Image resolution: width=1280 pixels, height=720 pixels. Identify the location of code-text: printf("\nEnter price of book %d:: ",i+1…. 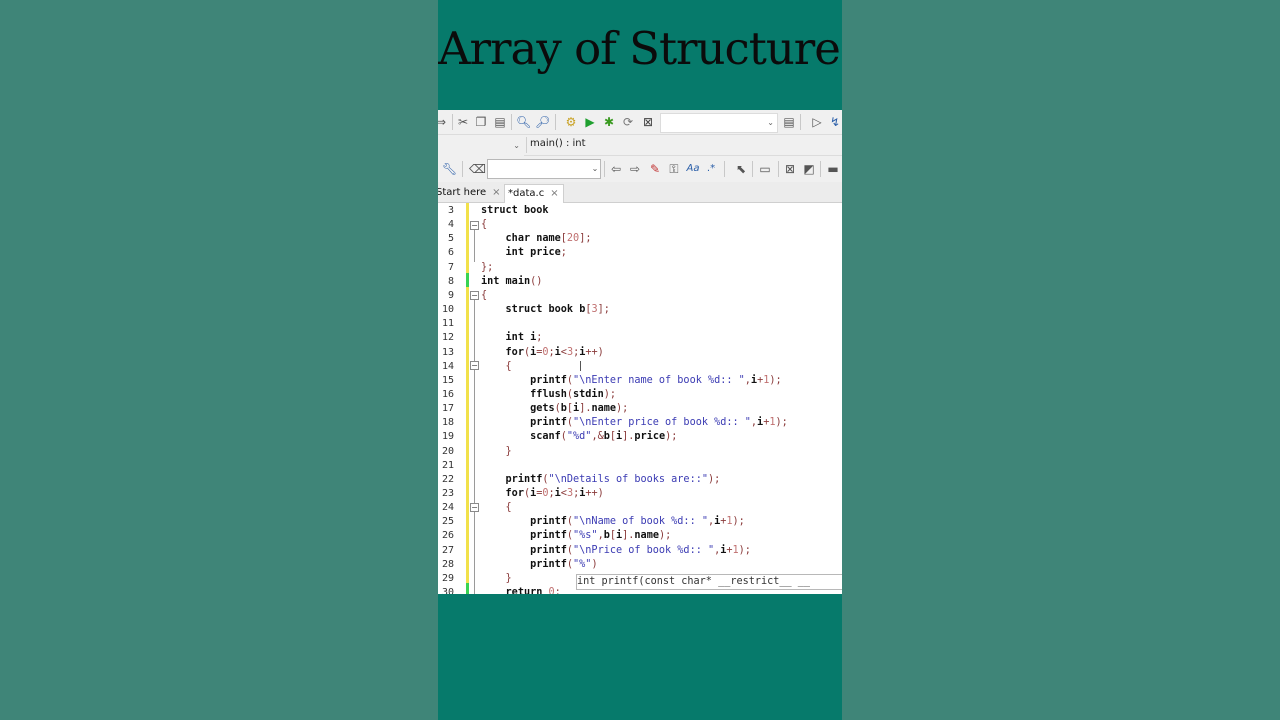
(659, 423).